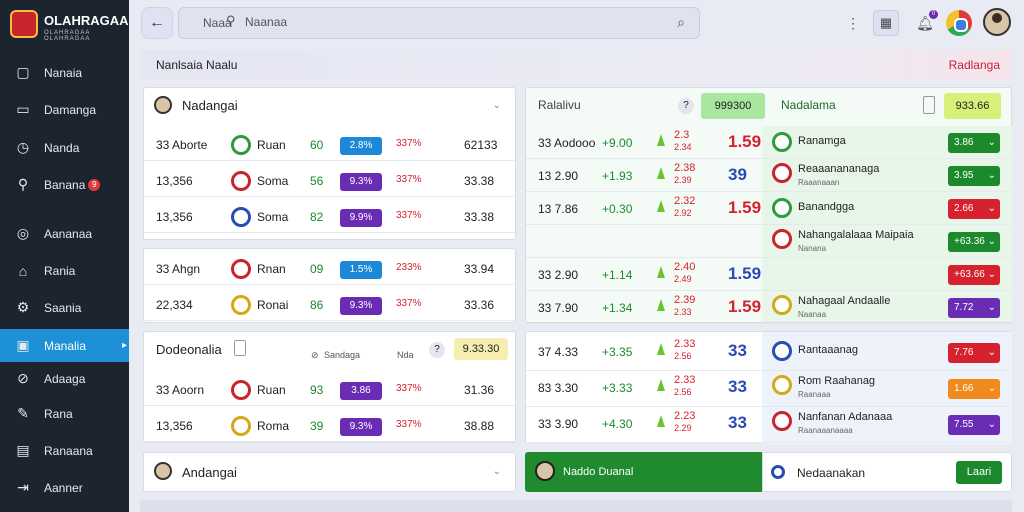  Describe the element at coordinates (329, 425) in the screenshot. I see `table-row: 13,356 Roma 39 9.3% 337% 38.88` at that location.